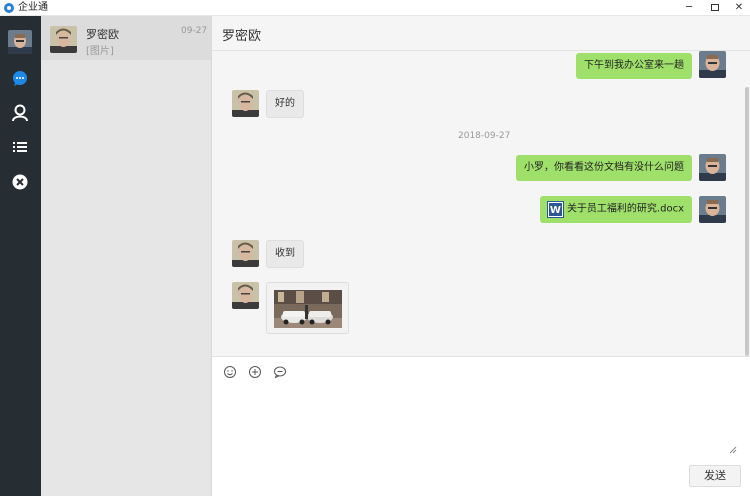 This screenshot has height=496, width=750. What do you see at coordinates (604, 168) in the screenshot?
I see `message-bubble-sent: 小罗，你看看这份文档有没什么问题` at bounding box center [604, 168].